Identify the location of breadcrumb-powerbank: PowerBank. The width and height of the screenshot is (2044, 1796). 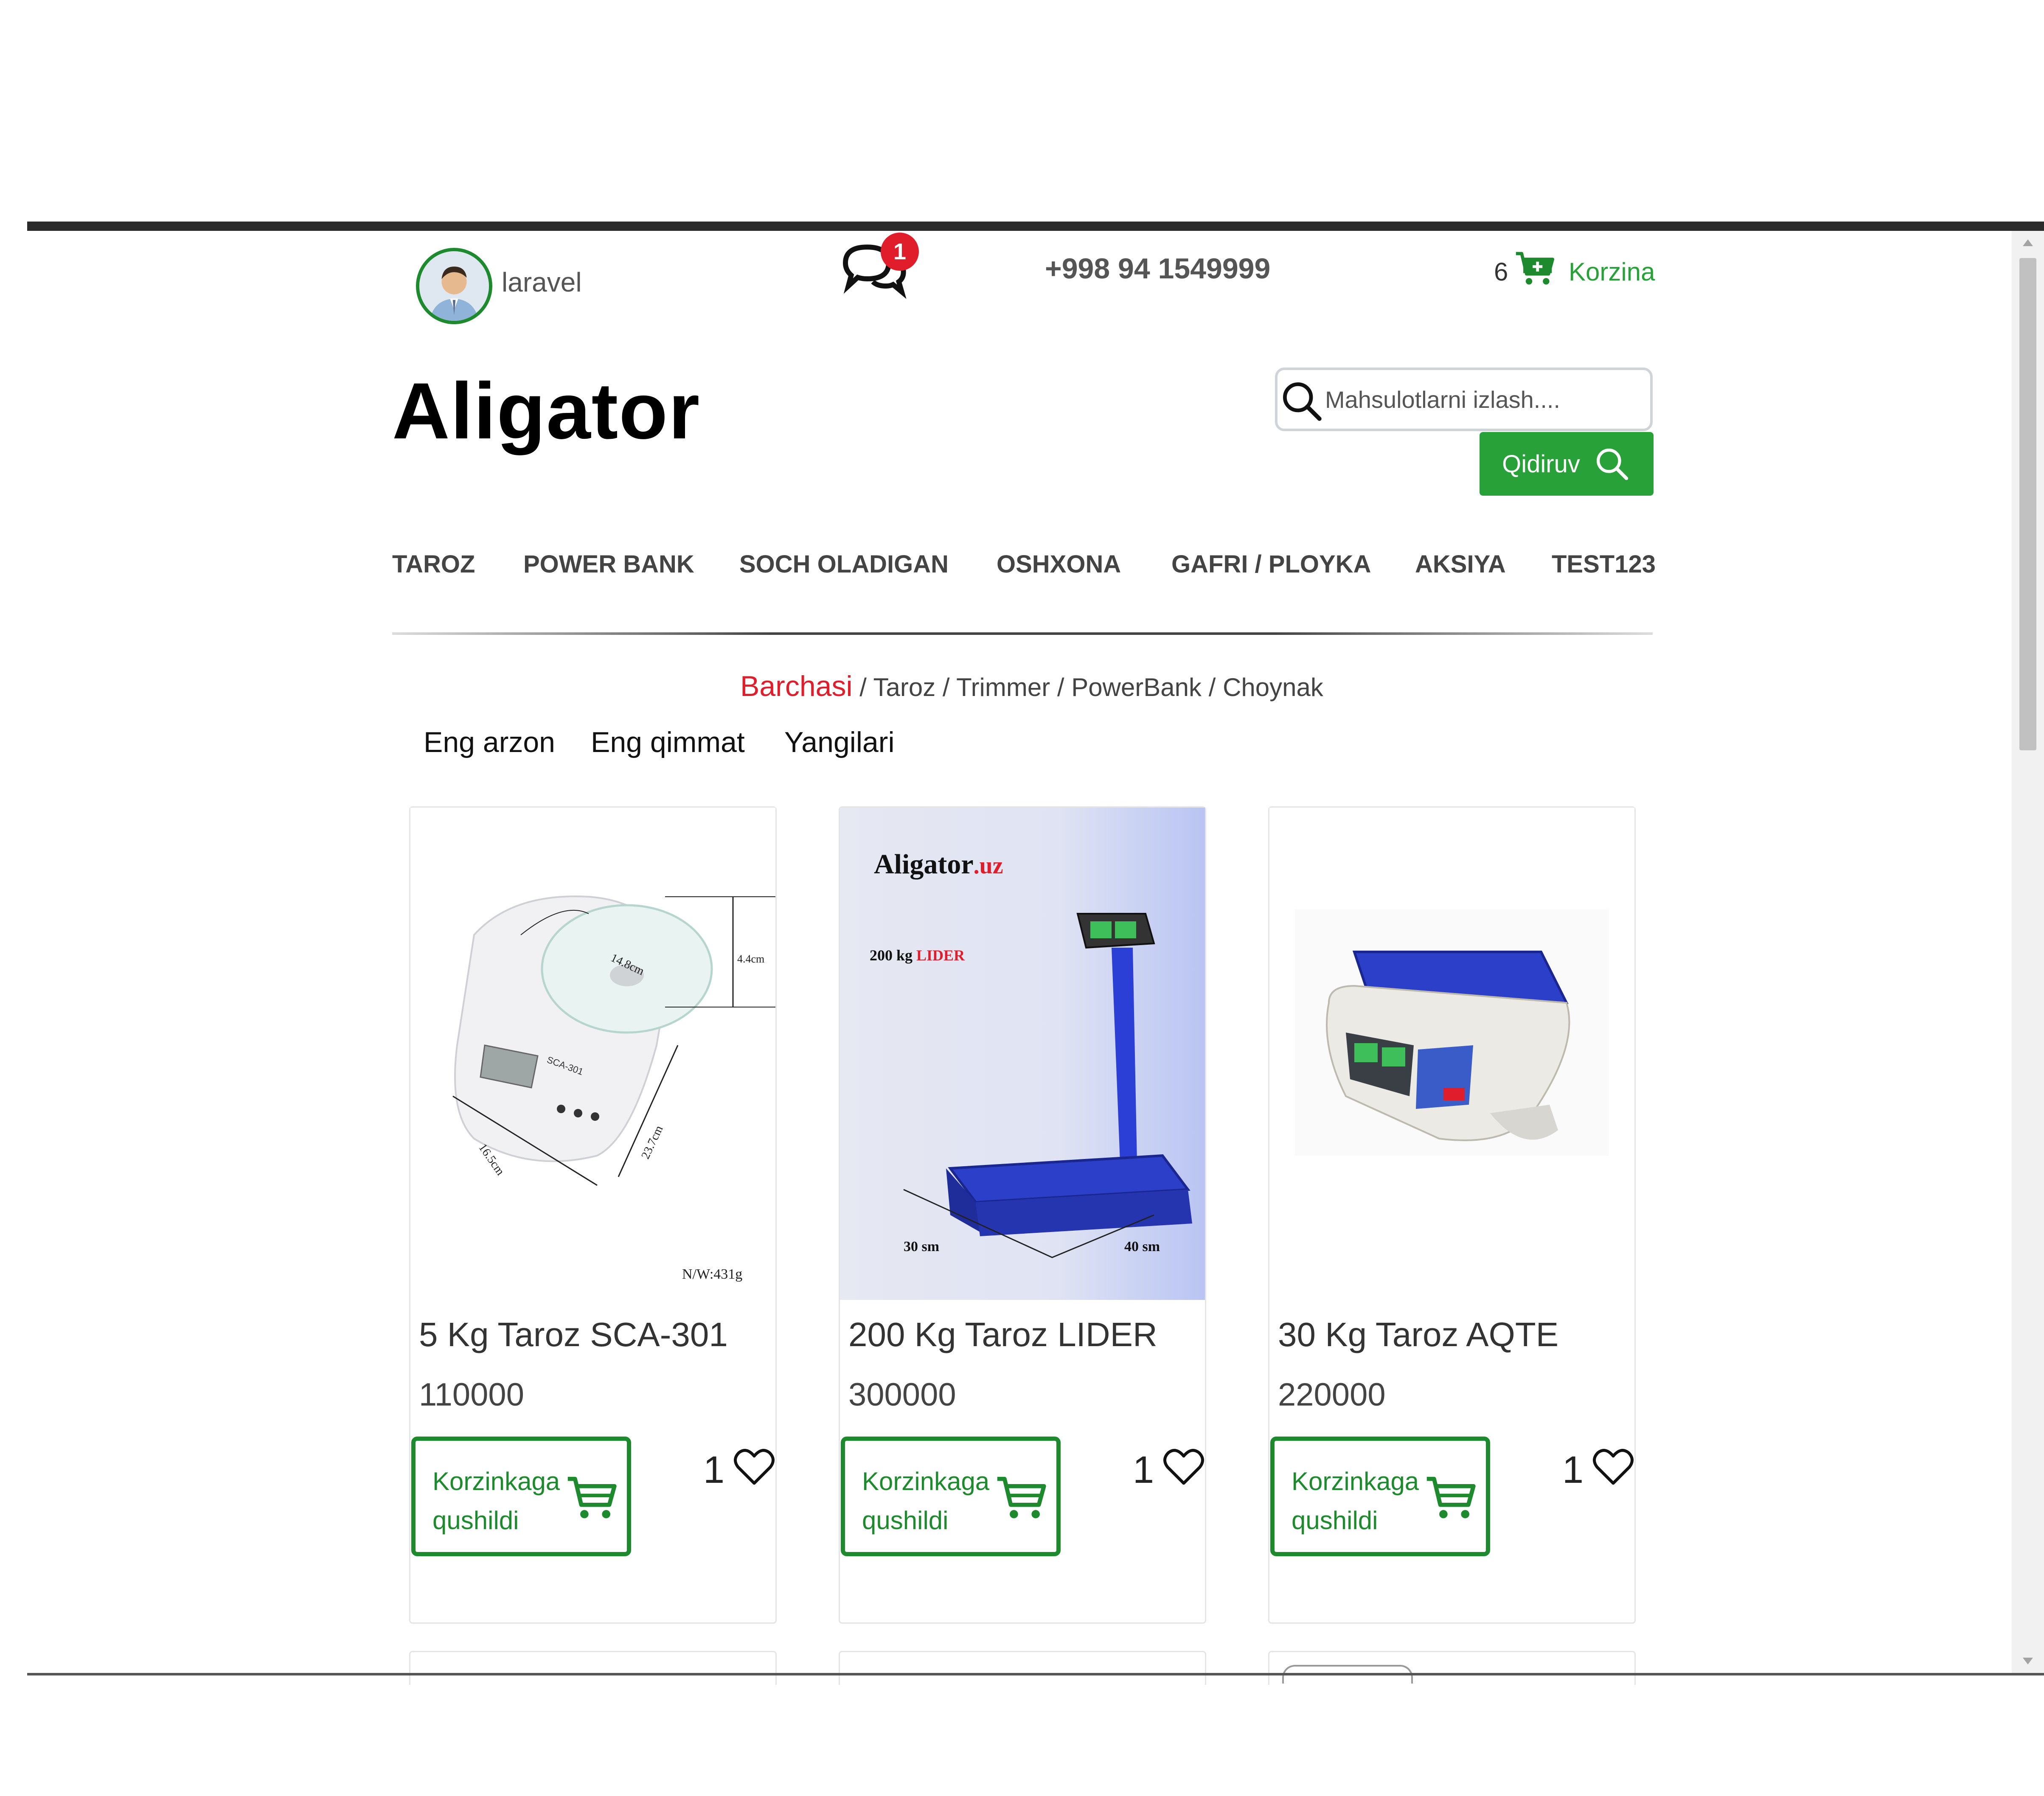
(1136, 687).